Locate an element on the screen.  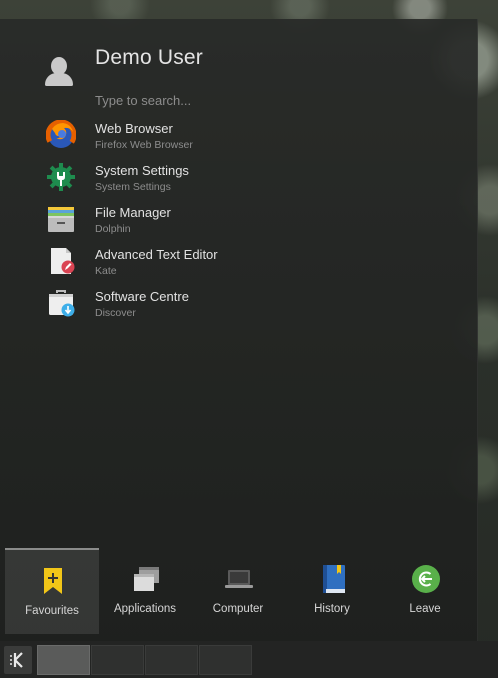
tab-applications: Applications is located at coordinates (145, 591).